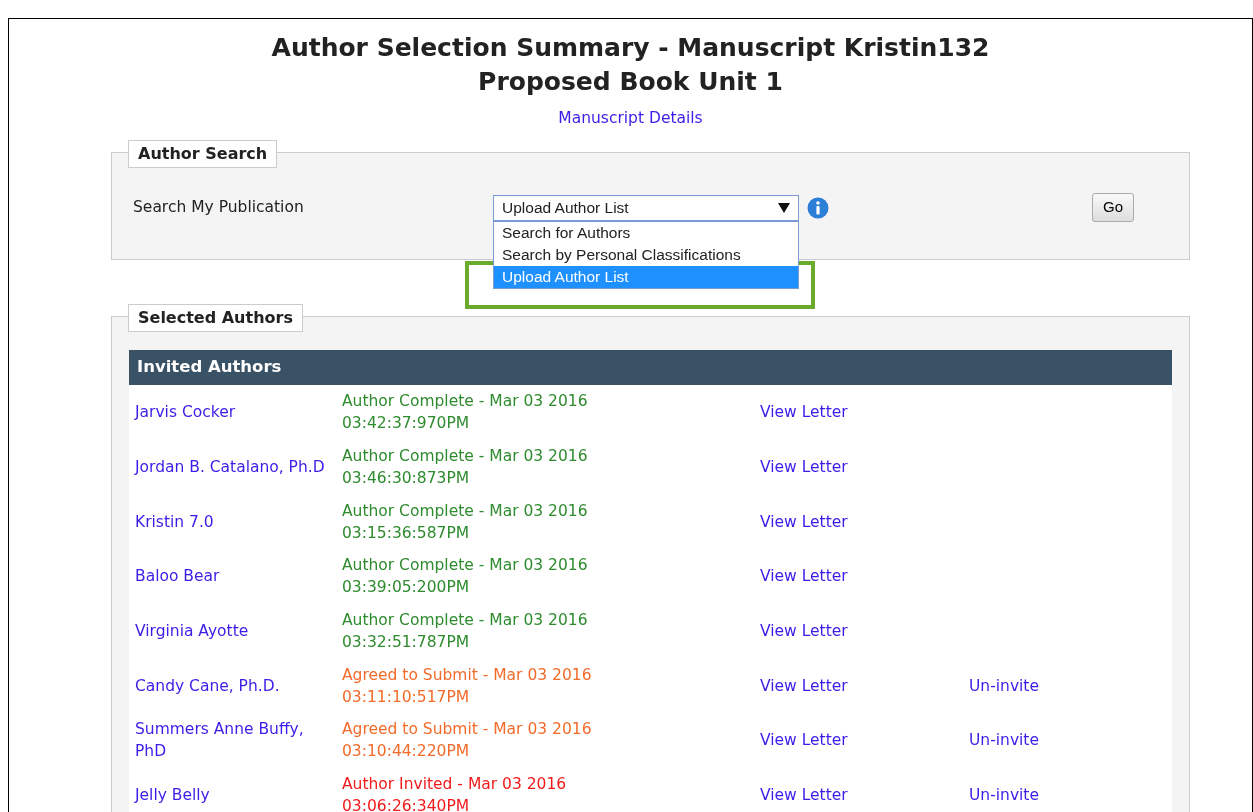 The width and height of the screenshot is (1253, 812). I want to click on author-name-link: Summers Anne Buffy, PhD, so click(238, 740).